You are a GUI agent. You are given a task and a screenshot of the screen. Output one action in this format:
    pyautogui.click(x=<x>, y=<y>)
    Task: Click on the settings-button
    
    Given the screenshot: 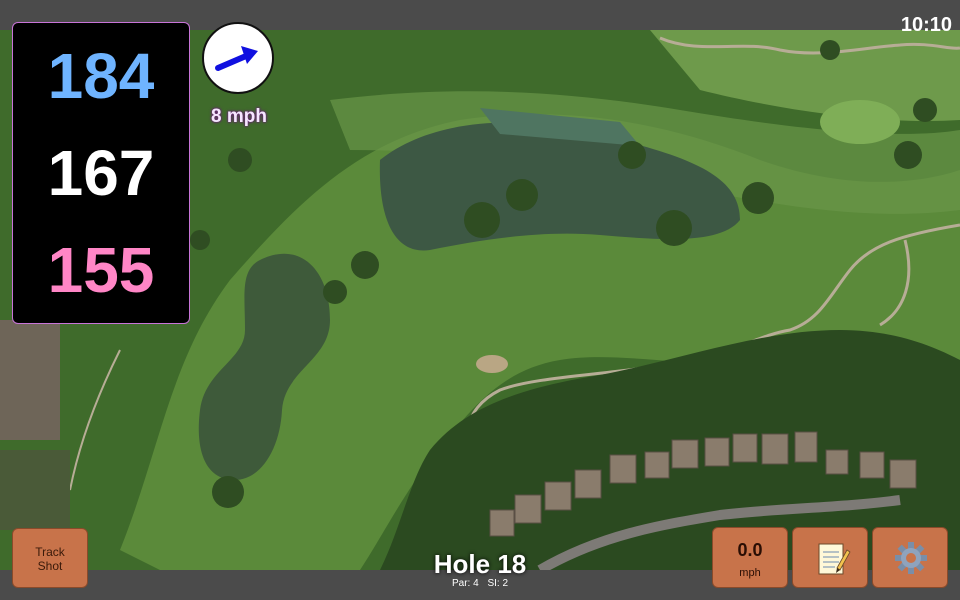 What is the action you would take?
    pyautogui.click(x=910, y=557)
    